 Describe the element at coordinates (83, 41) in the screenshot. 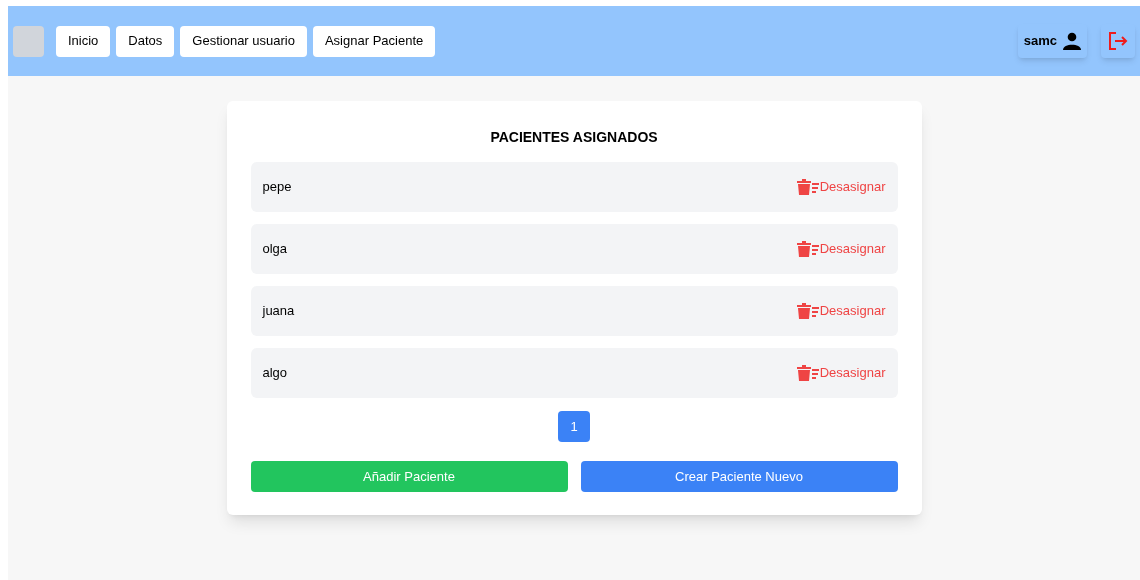

I see `nav-link: Inicio` at that location.